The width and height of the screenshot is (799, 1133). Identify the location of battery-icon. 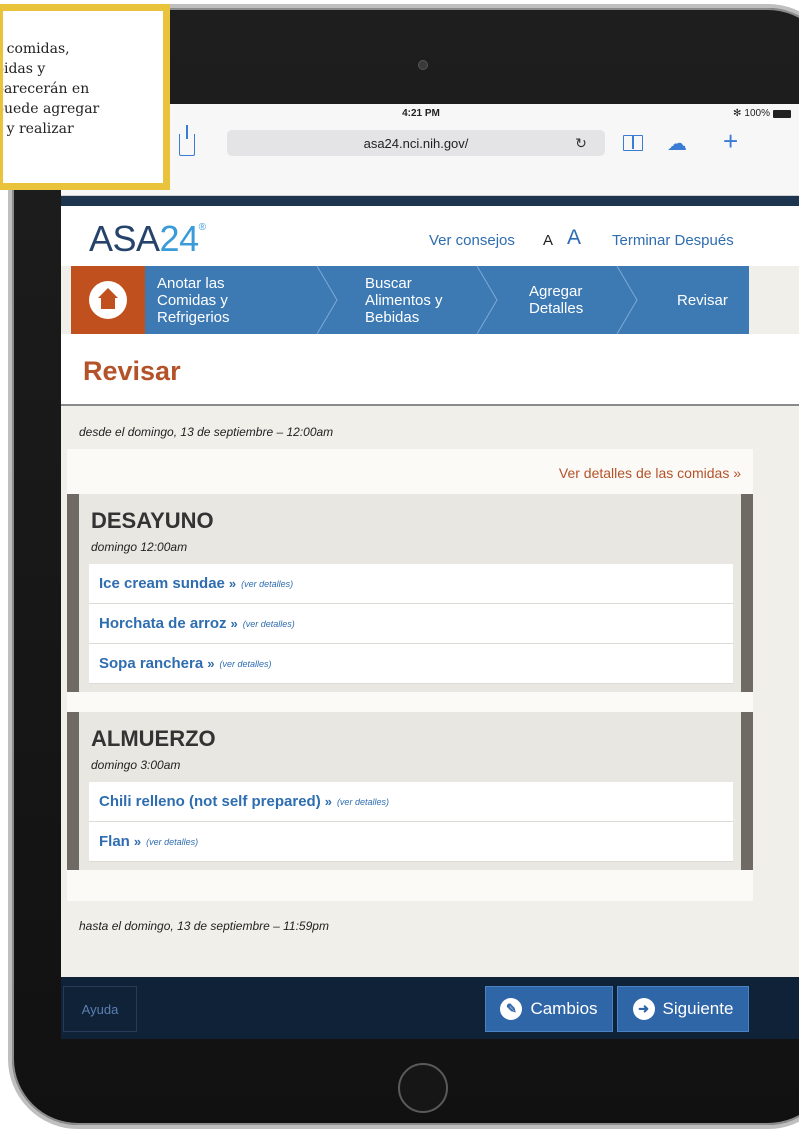
(782, 113).